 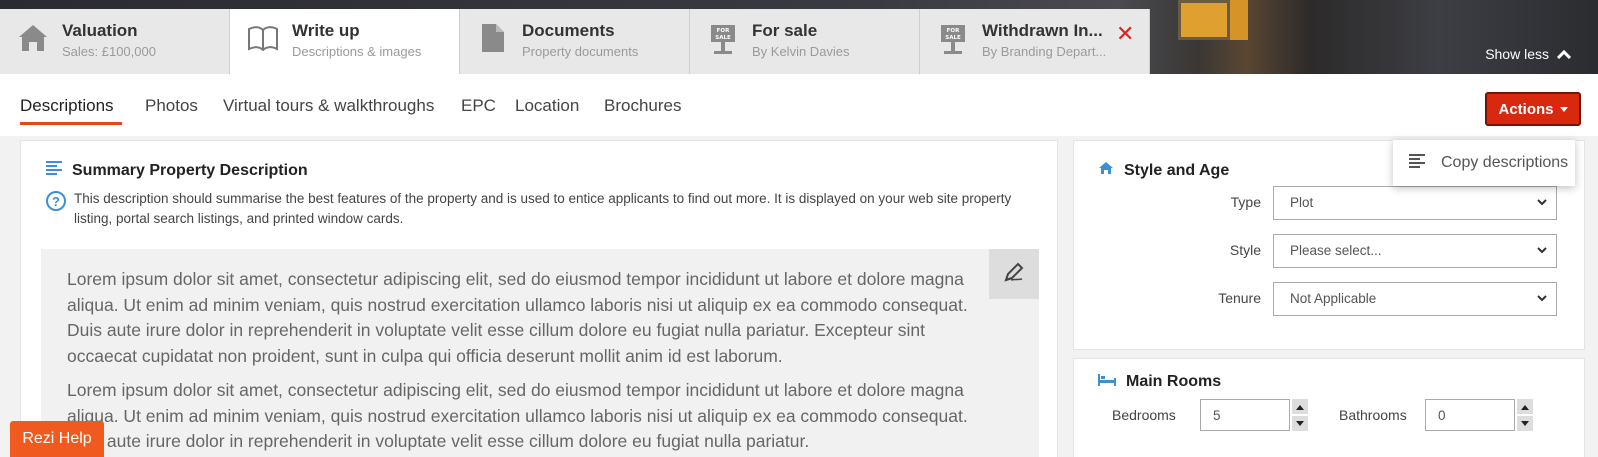 I want to click on tab-title: Valuation, so click(x=100, y=30).